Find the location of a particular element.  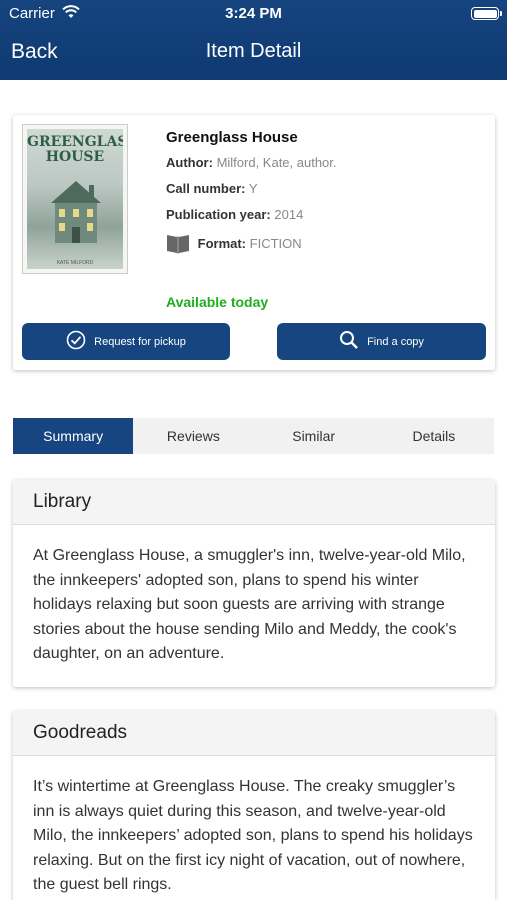

format-field: Format: FICTION is located at coordinates (234, 244).